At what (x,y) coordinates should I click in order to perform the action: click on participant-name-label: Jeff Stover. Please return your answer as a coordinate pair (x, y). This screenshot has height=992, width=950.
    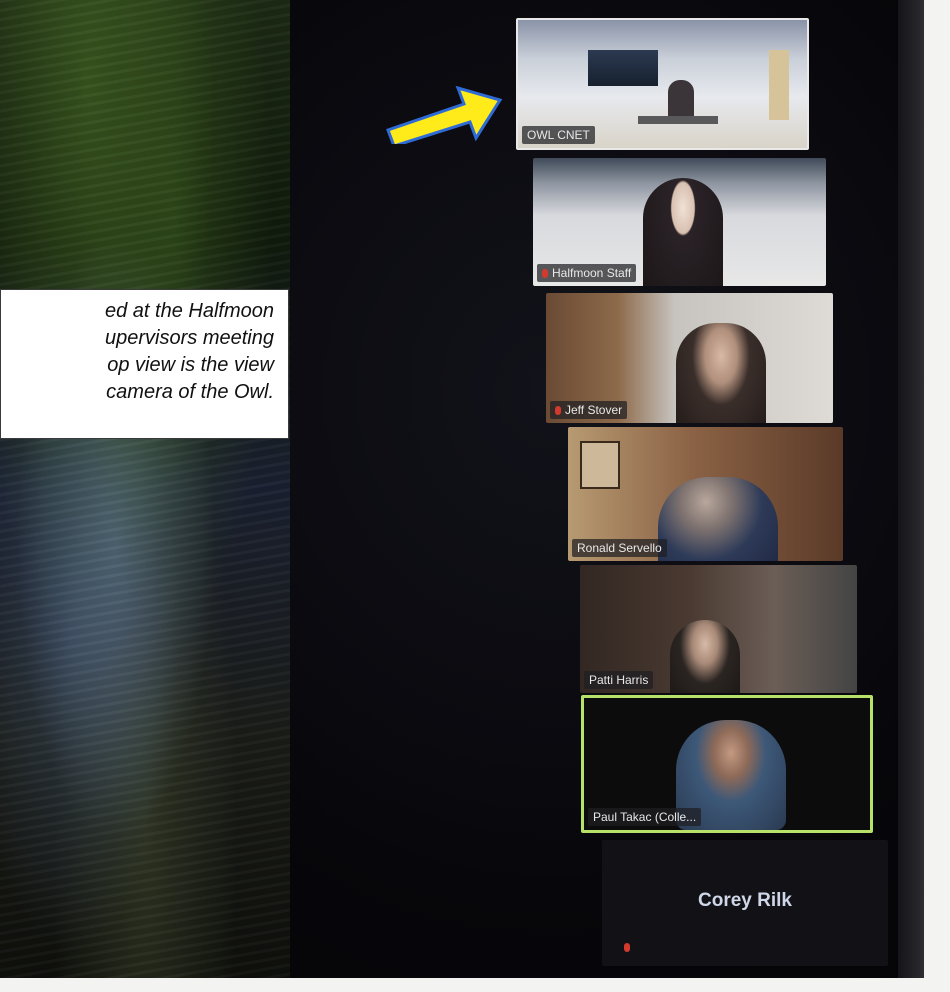
    Looking at the image, I should click on (589, 410).